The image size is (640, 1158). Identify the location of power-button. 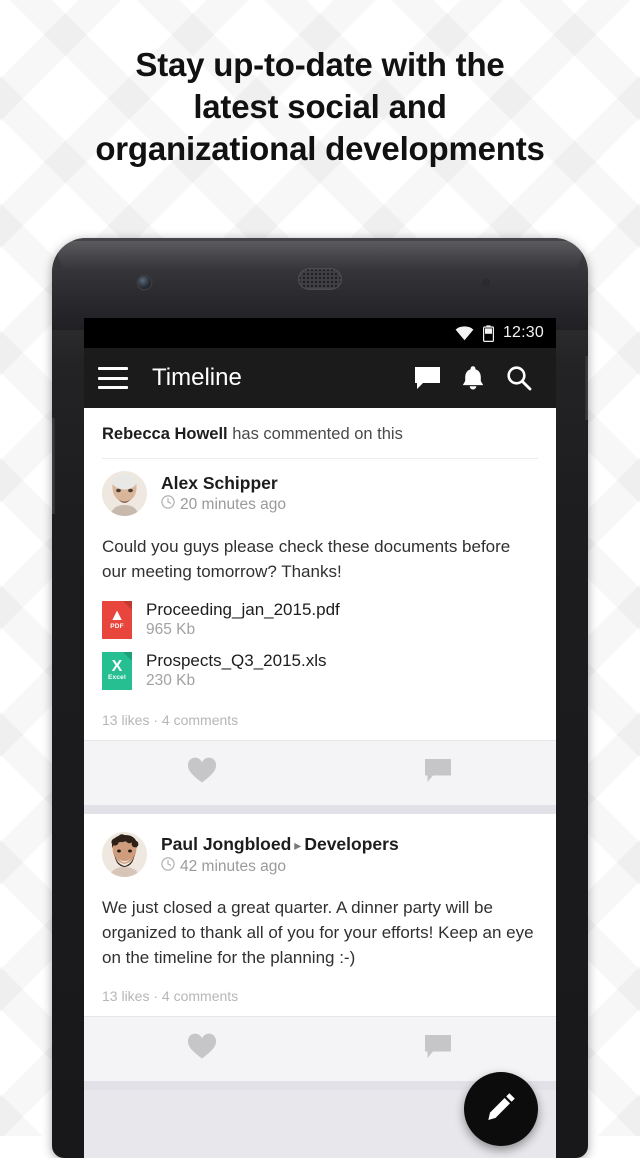
(586, 388).